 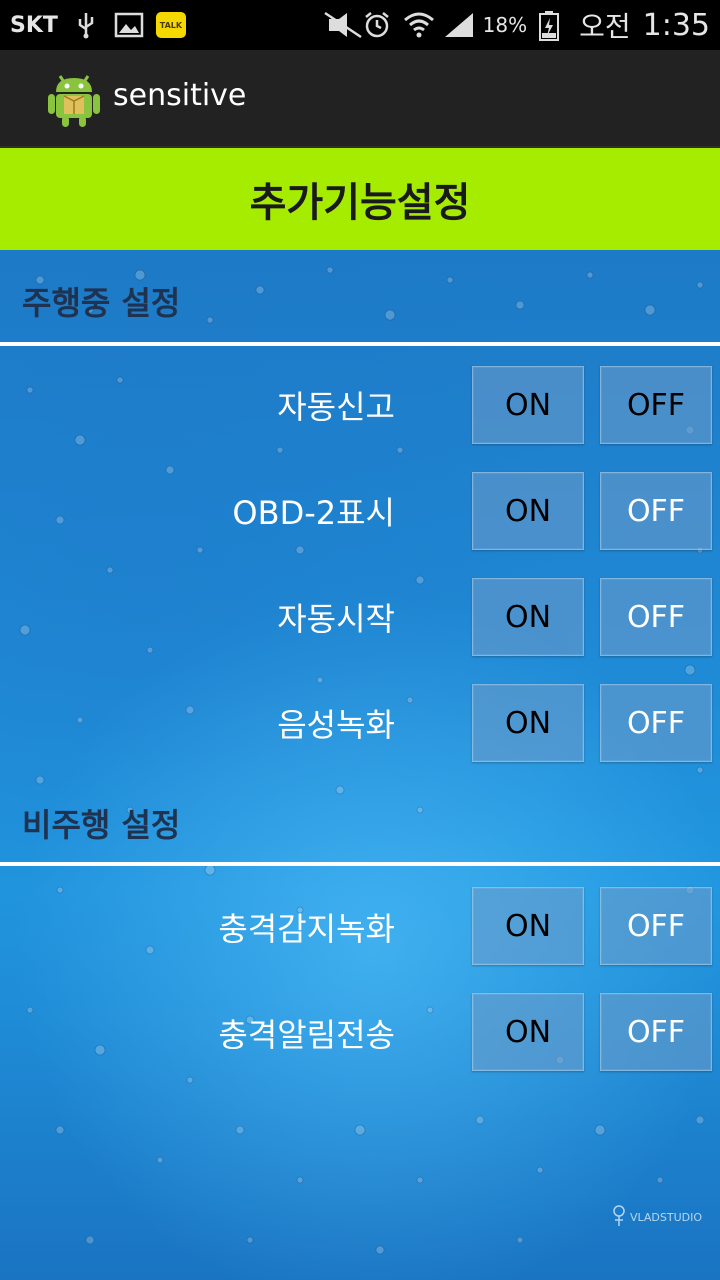 What do you see at coordinates (528, 926) in the screenshot?
I see `impact-recording-on-button: ON` at bounding box center [528, 926].